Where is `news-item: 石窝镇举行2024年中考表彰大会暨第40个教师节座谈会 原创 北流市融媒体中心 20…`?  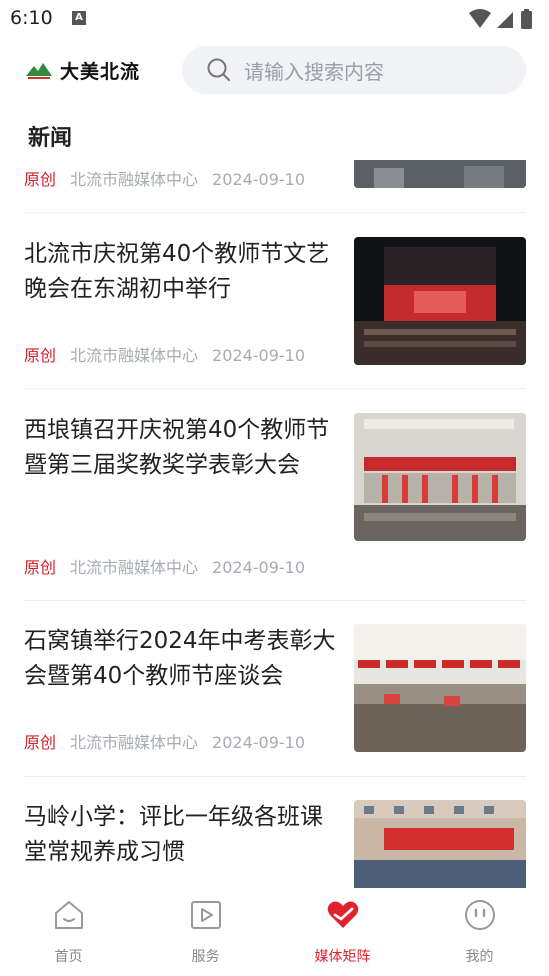 news-item: 石窝镇举行2024年中考表彰大会暨第40个教师节座谈会 原创 北流市融媒体中心 20… is located at coordinates (275, 689).